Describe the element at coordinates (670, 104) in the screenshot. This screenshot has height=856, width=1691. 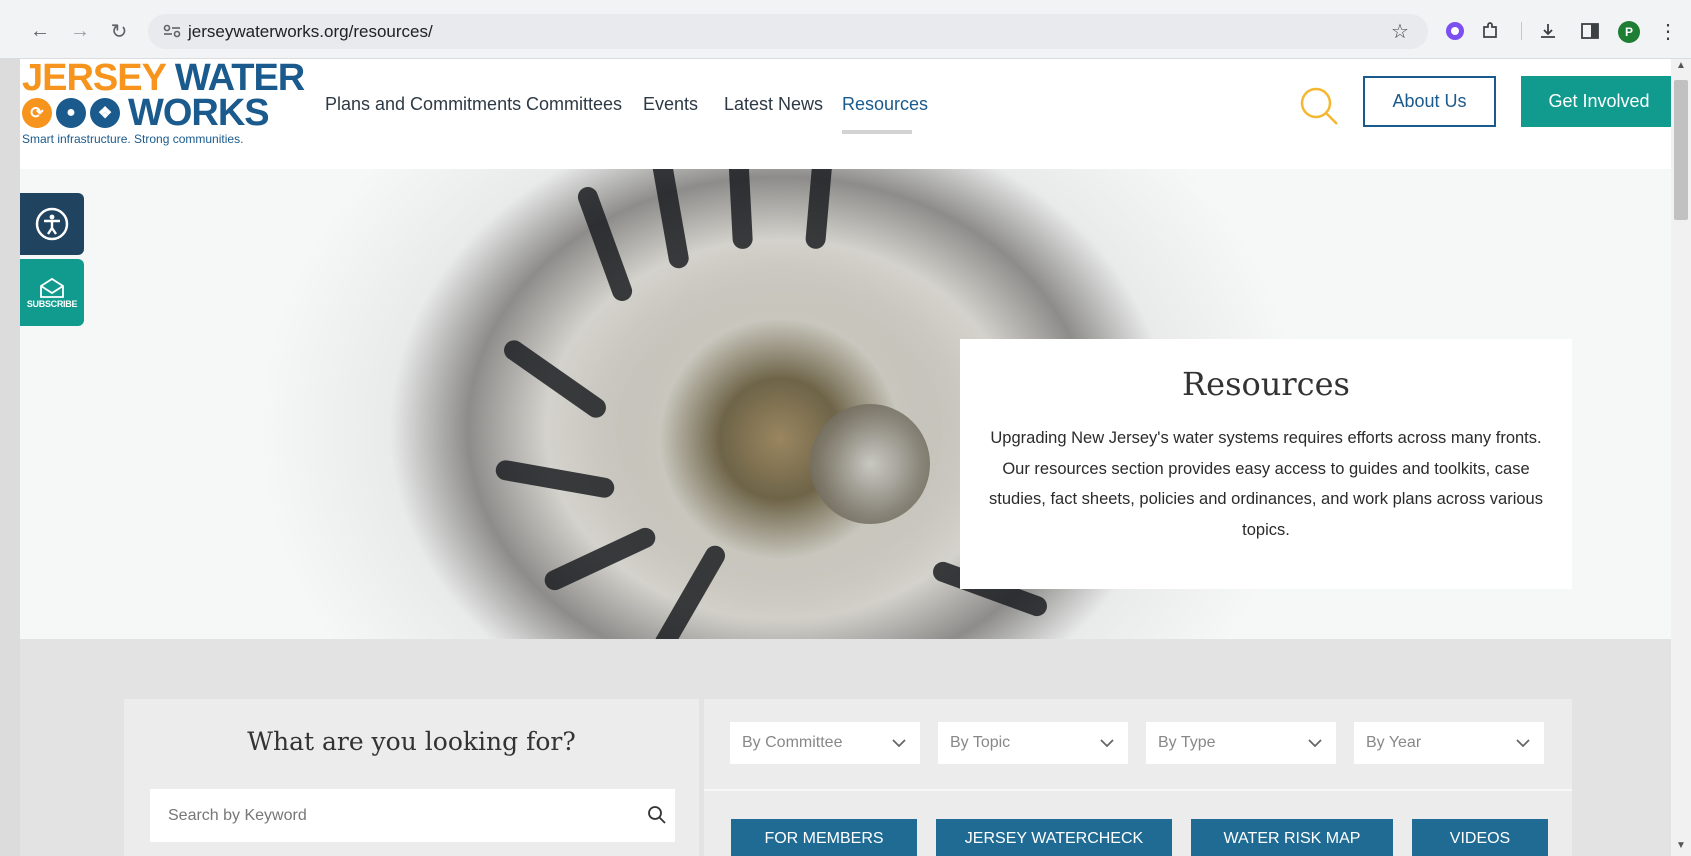
I see `nav-events: Events` at that location.